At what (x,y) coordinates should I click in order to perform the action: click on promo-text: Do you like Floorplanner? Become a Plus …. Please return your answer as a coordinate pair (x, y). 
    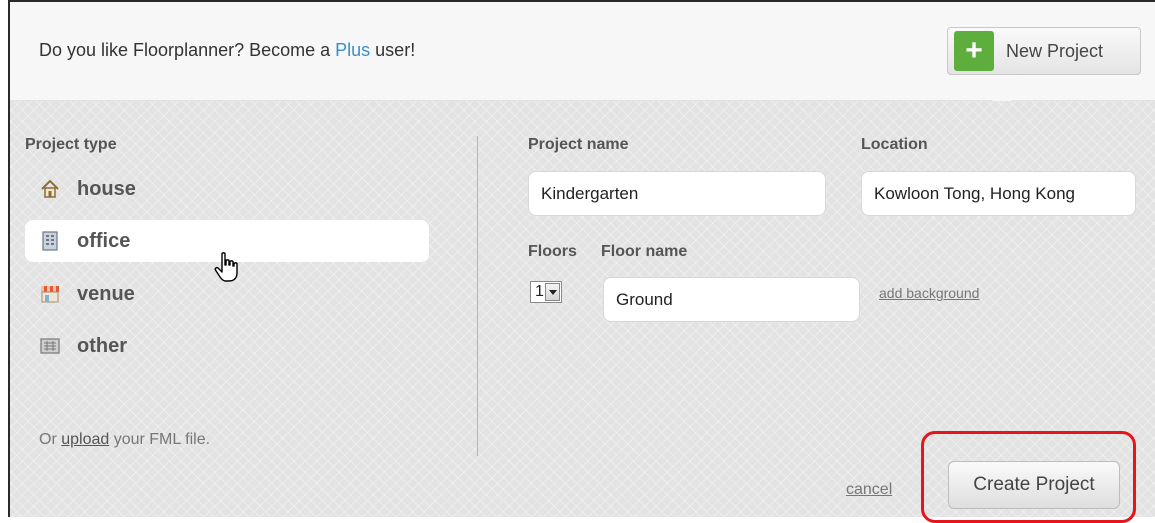
    Looking at the image, I should click on (227, 50).